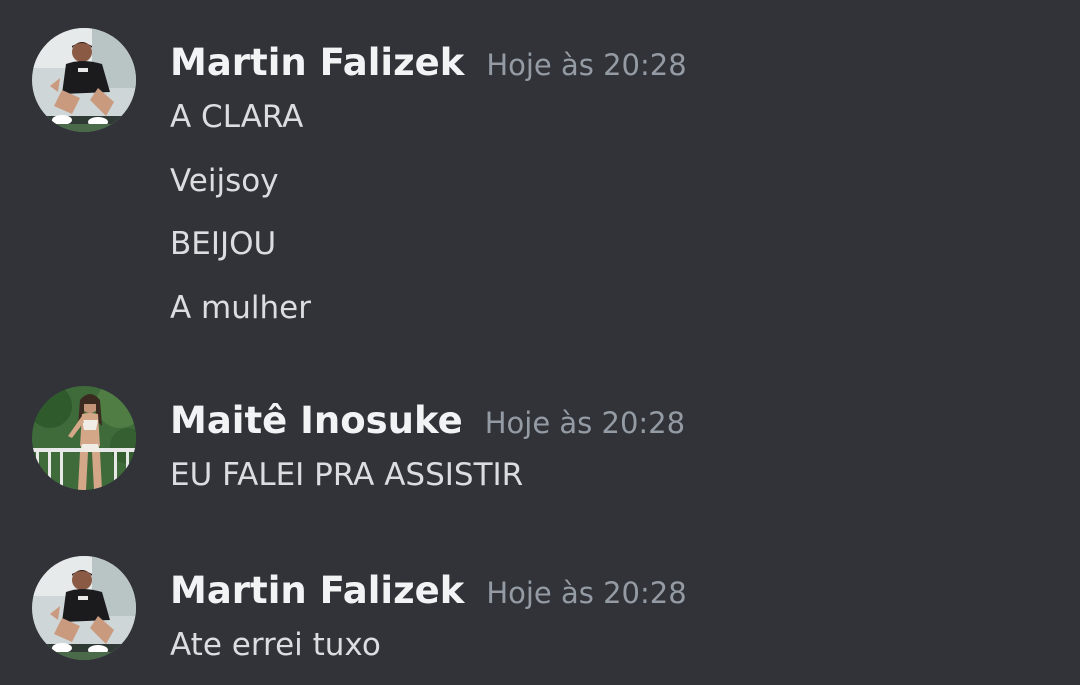 The image size is (1080, 685). Describe the element at coordinates (316, 420) in the screenshot. I see `author-name: Maitê Inosuke` at that location.